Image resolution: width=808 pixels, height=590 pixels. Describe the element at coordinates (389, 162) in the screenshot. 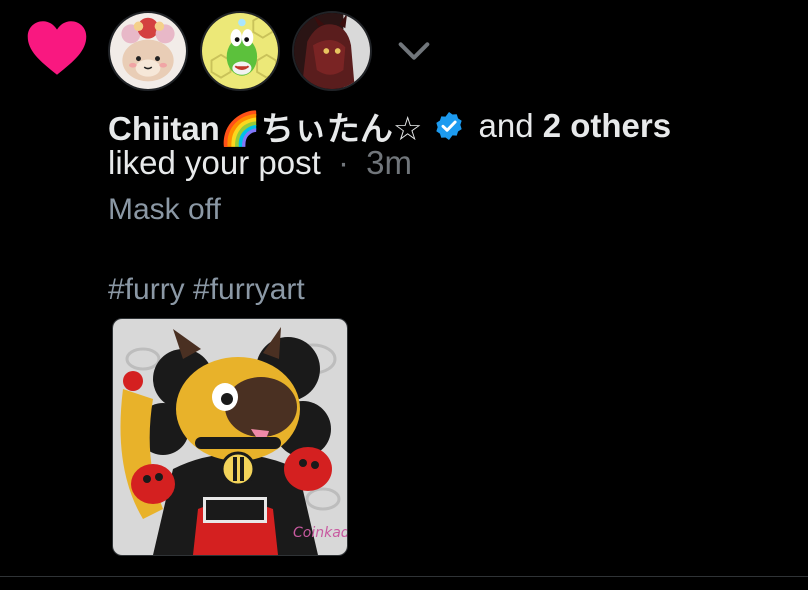

I see `timestamp: 3m` at that location.